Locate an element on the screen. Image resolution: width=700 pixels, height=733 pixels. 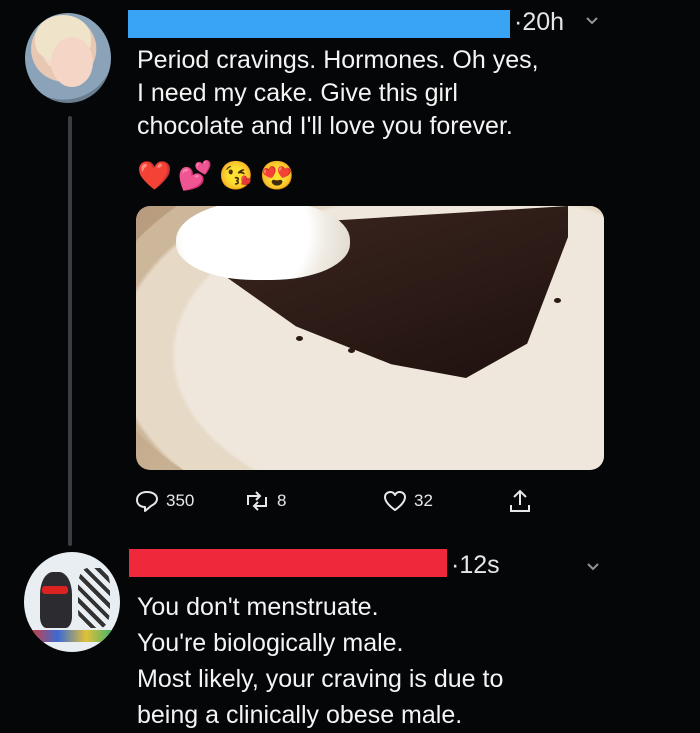
tweet-actions-bar: 350 8 32 is located at coordinates (350, 501).